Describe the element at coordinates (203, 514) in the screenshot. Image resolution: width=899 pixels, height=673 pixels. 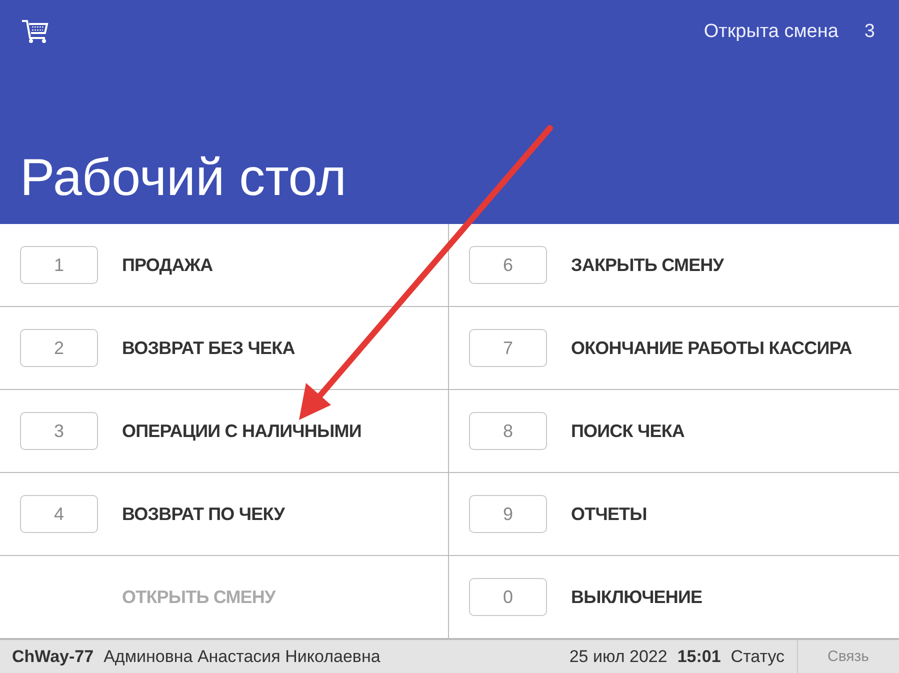
I see `menu-item-label: ВОЗВРАТ ПО ЧЕКУ` at that location.